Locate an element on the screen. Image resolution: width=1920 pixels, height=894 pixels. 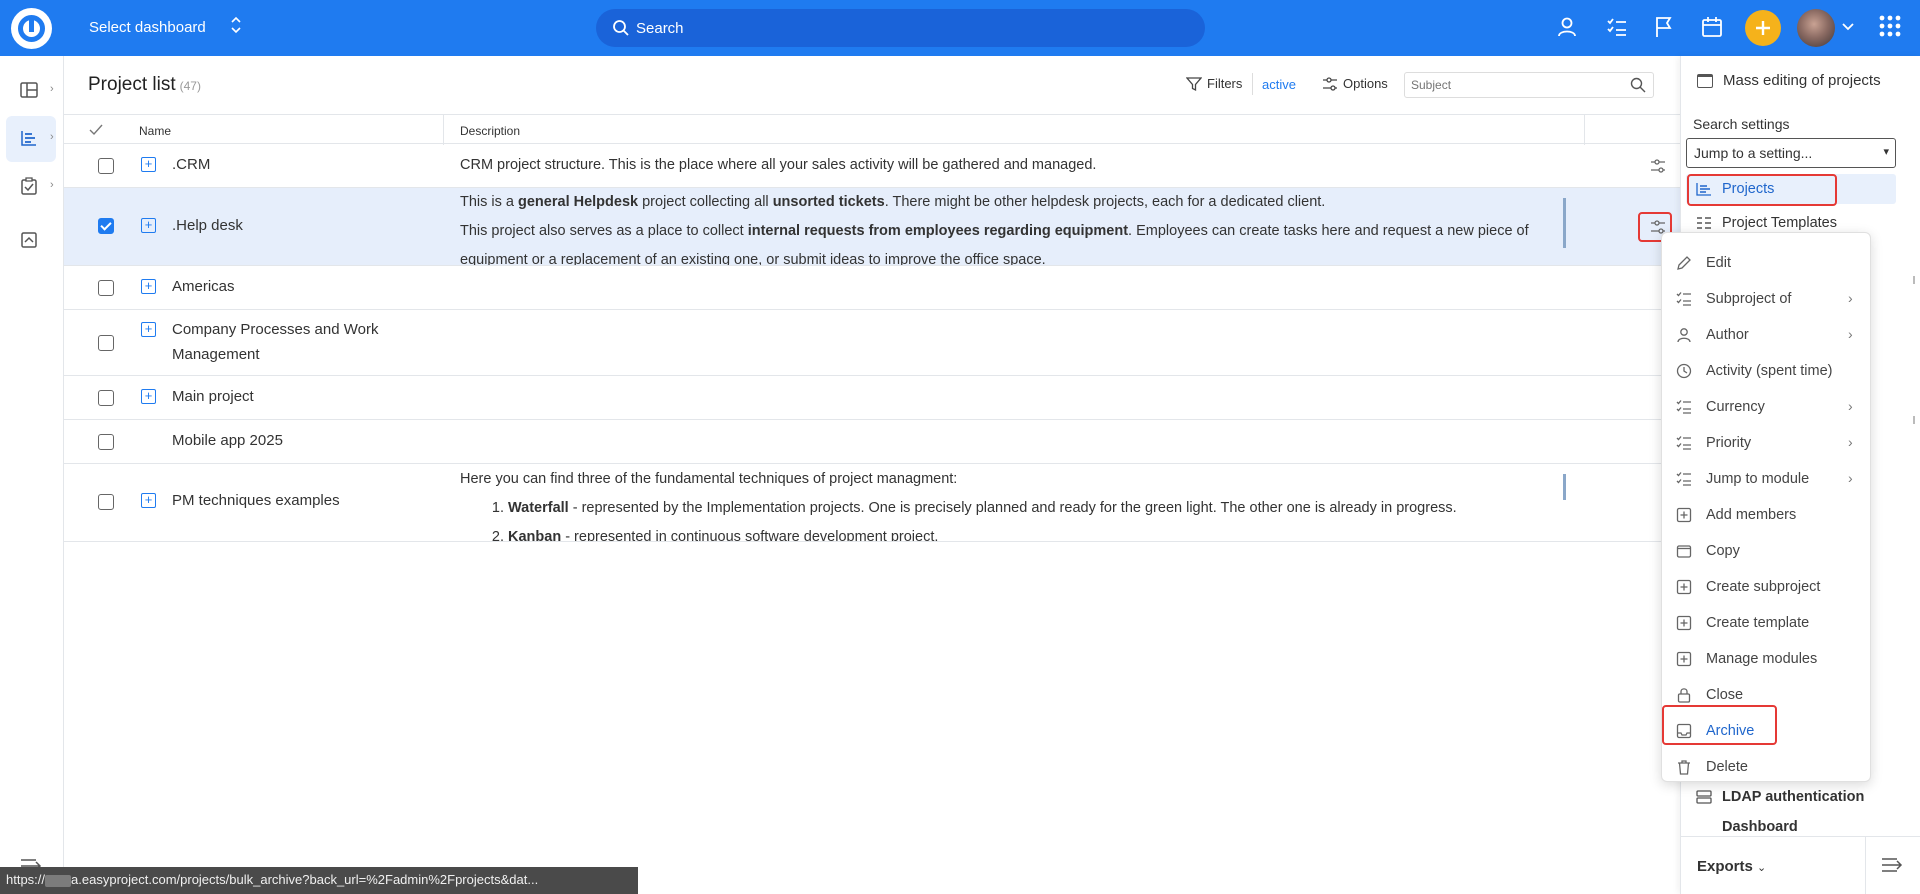
menu-item-create-subproject: Create subproject is located at coordinates (1767, 587).